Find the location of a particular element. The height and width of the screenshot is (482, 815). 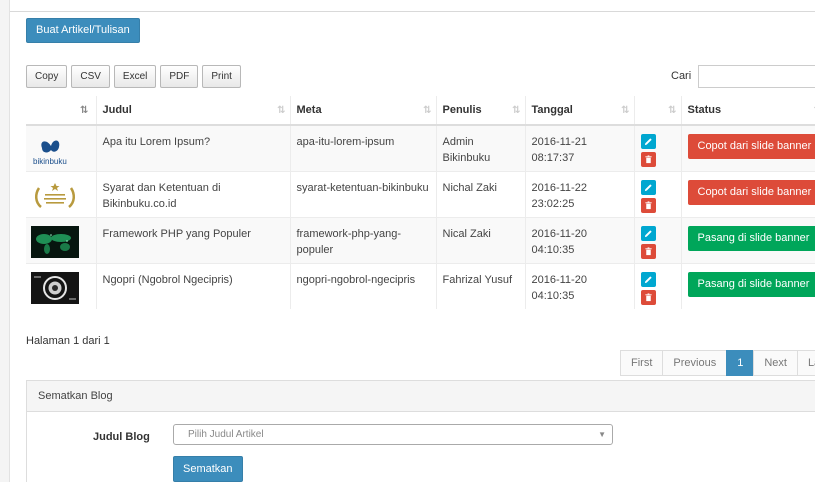

judul-cell: Framework PHP yang Populer is located at coordinates (192, 239).